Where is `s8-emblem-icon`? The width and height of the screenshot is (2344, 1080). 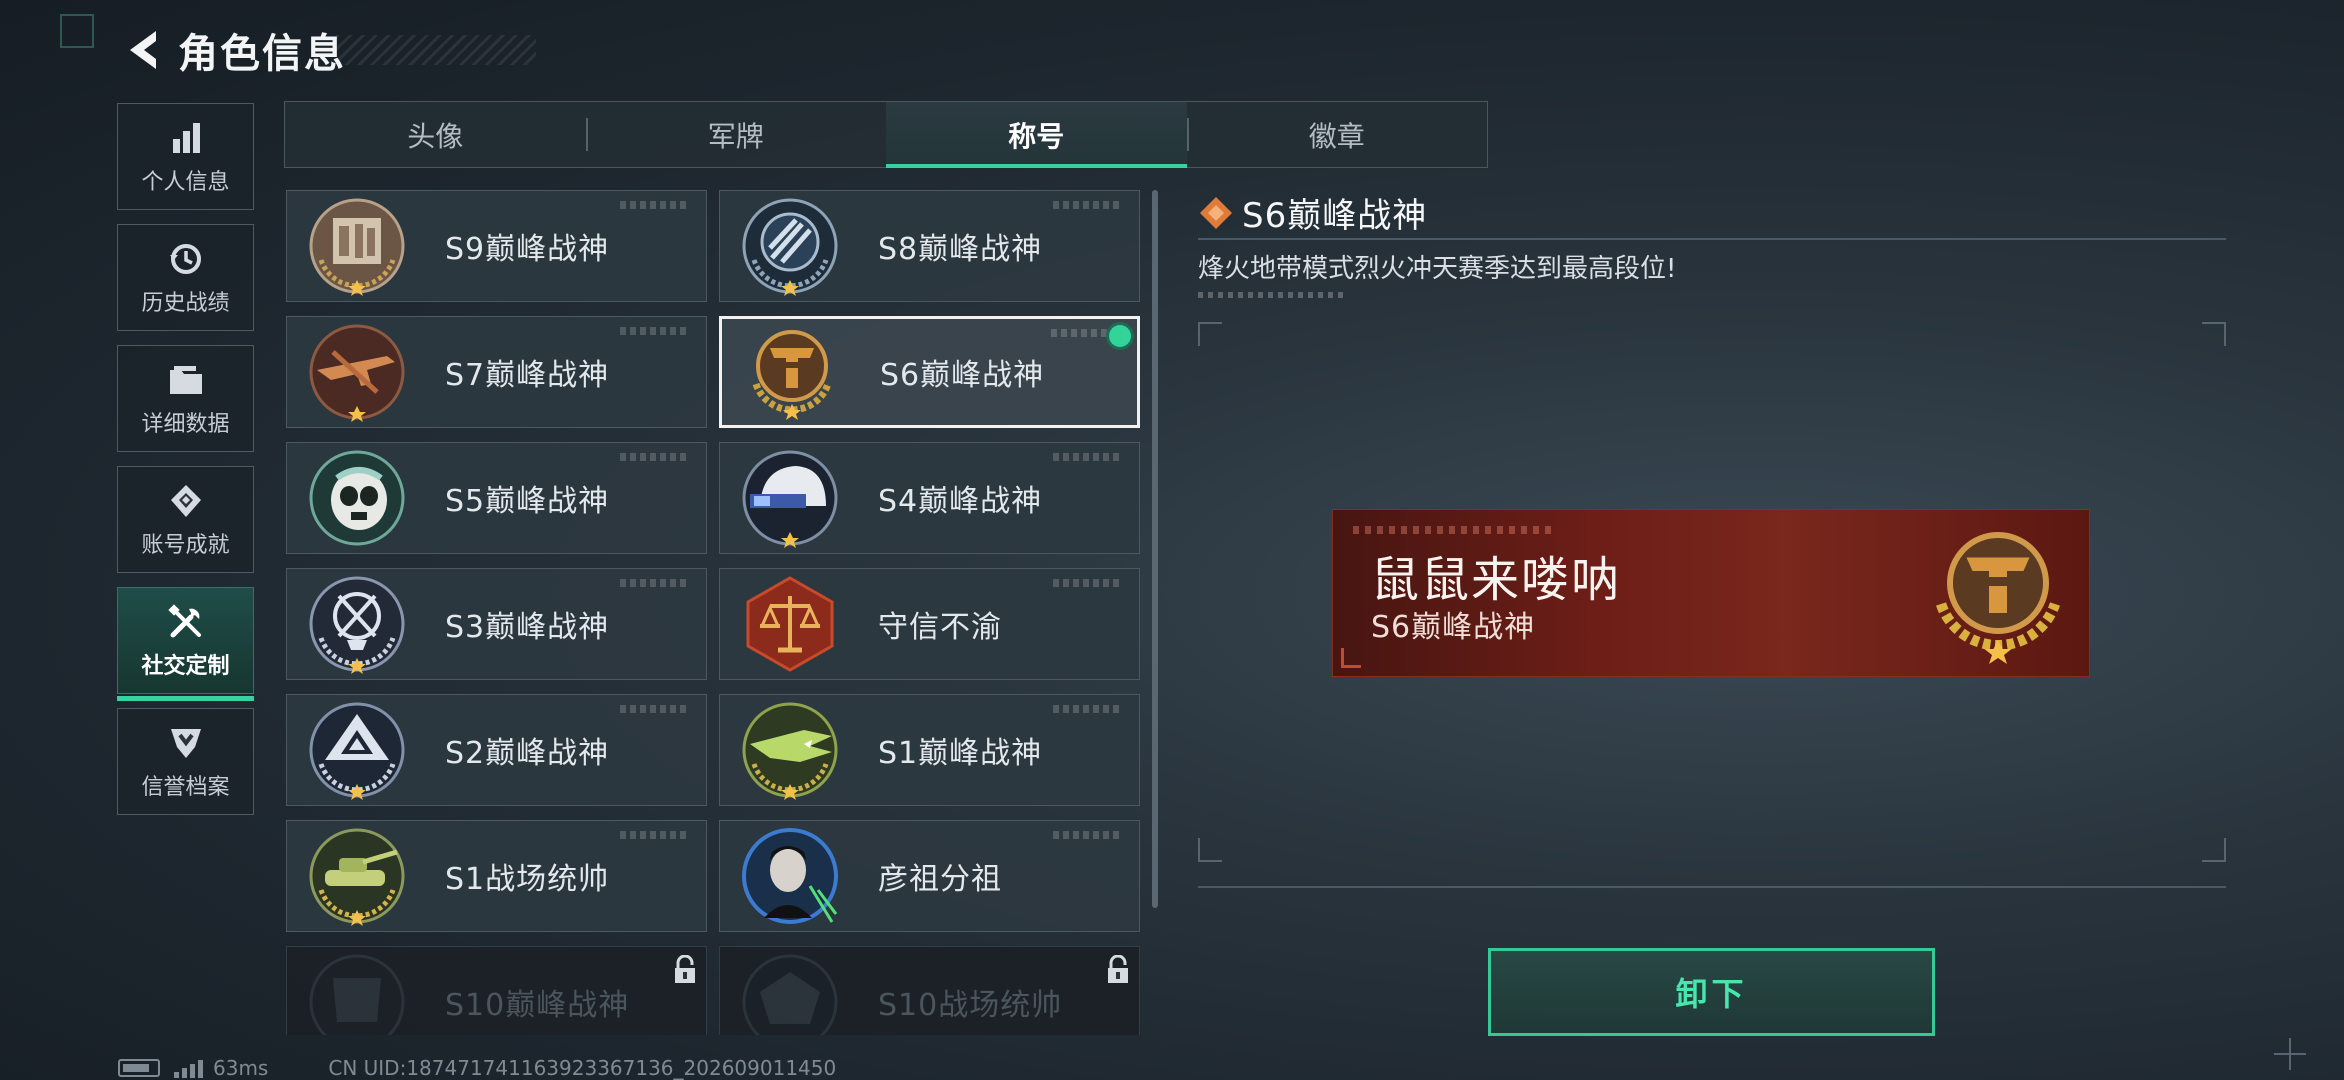 s8-emblem-icon is located at coordinates (790, 247).